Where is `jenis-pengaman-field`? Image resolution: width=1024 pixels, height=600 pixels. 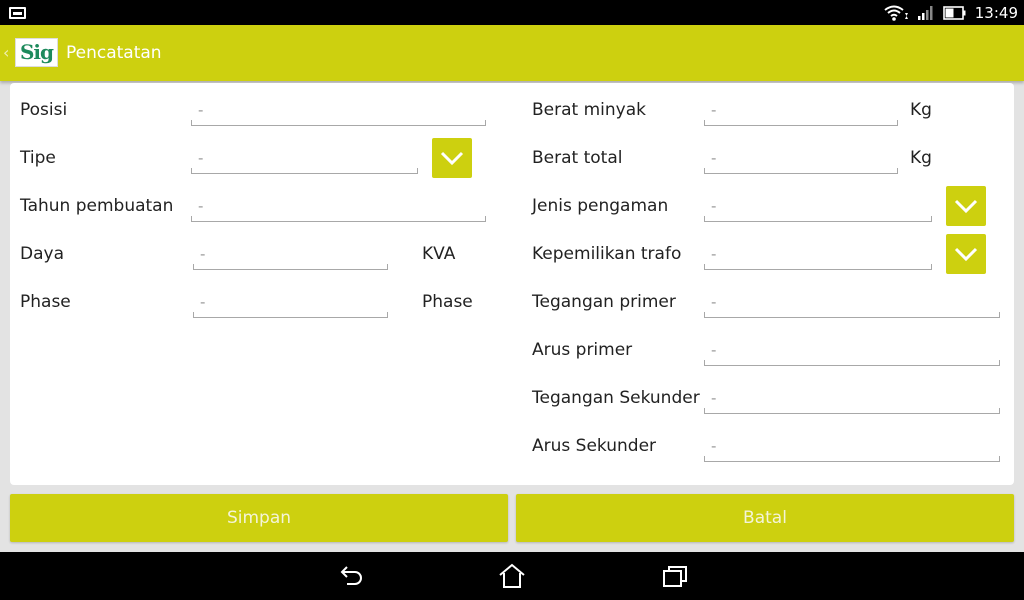 jenis-pengaman-field is located at coordinates (818, 207).